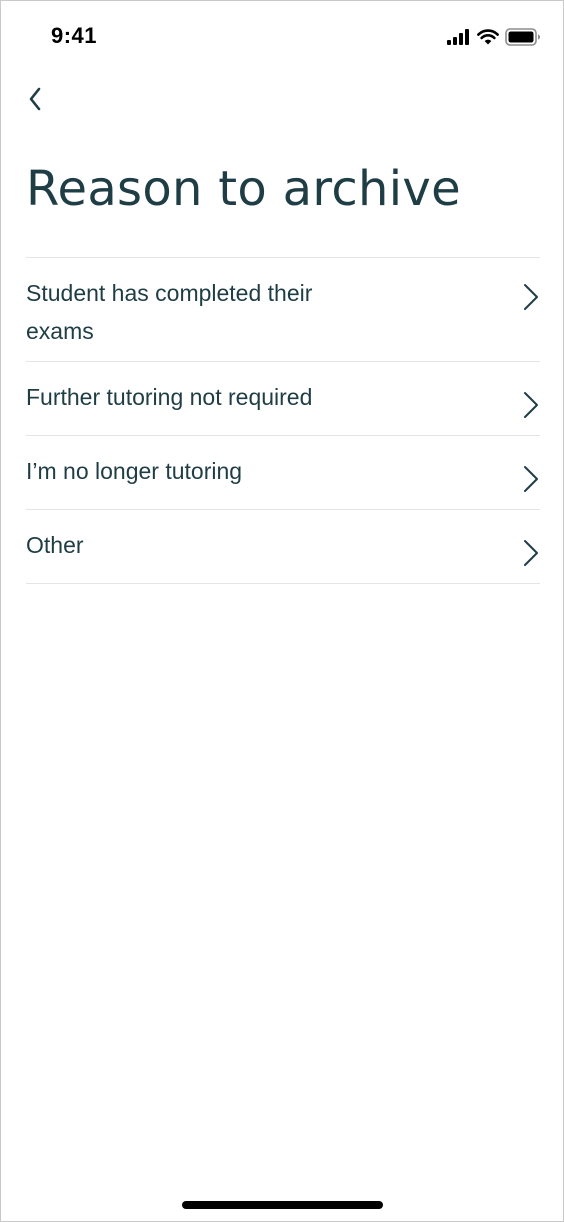 Image resolution: width=564 pixels, height=1222 pixels. I want to click on chevron-left-icon, so click(35, 101).